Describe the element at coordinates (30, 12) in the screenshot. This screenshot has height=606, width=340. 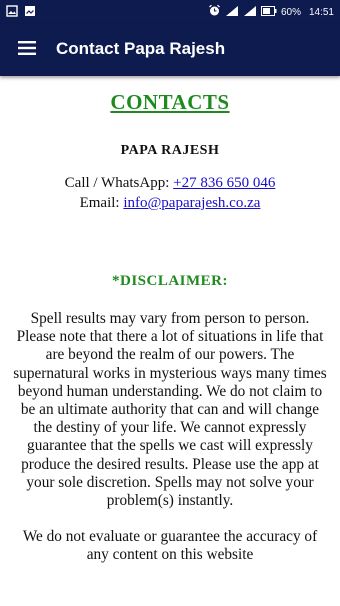
I see `gallery-icon` at that location.